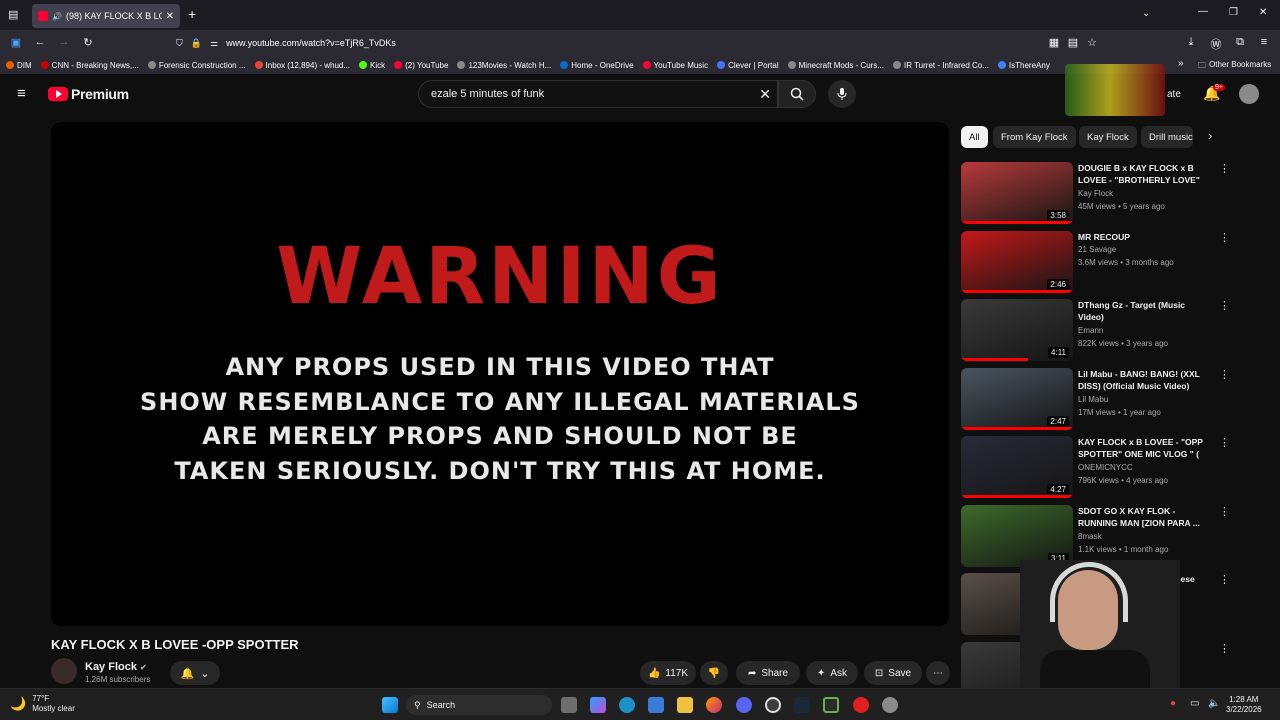  I want to click on video-thumbnail: 3:58, so click(1017, 193).